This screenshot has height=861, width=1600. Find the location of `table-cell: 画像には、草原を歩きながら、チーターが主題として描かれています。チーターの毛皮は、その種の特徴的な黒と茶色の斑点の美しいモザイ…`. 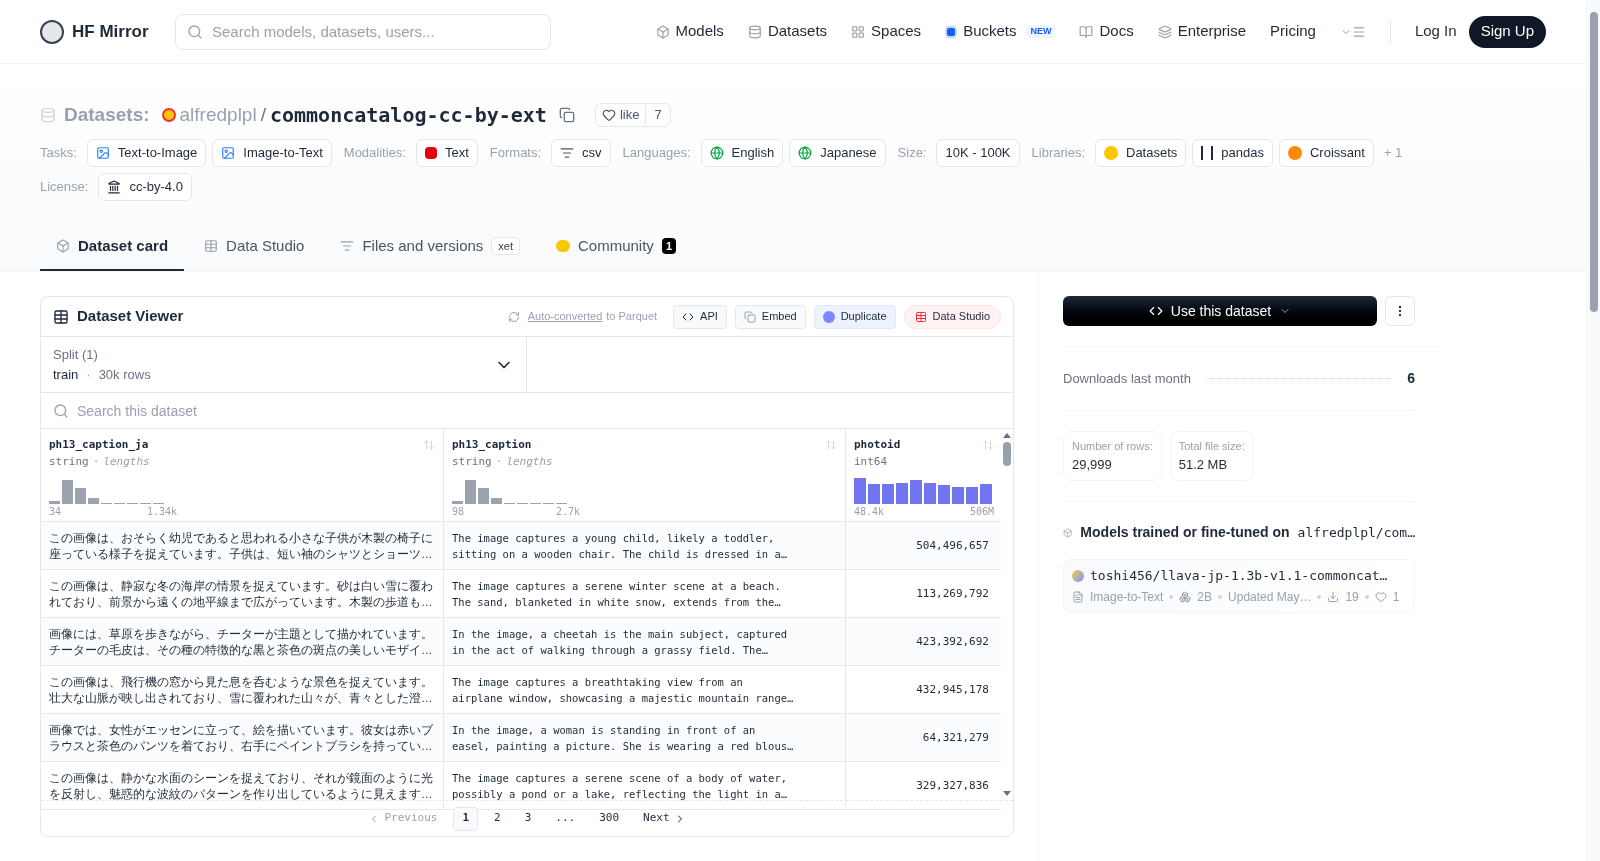

table-cell: 画像には、草原を歩きながら、チーターが主題として描かれています。チーターの毛皮は、その種の特徴的な黒と茶色の斑点の美しいモザイ… is located at coordinates (242, 642).